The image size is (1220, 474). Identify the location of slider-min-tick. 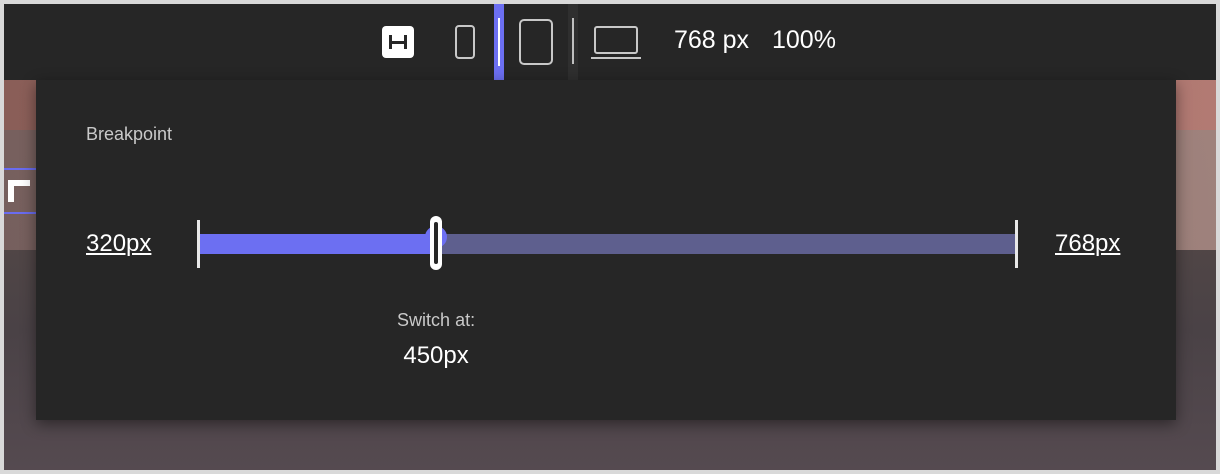
(198, 244).